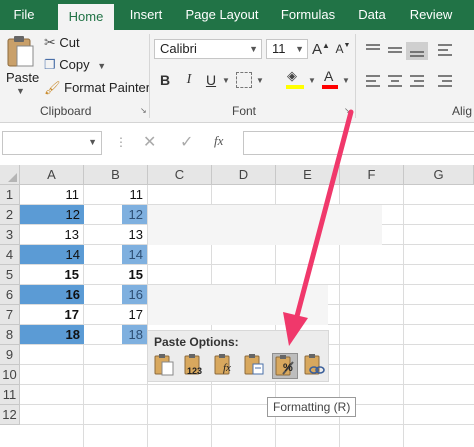 The image size is (474, 447). Describe the element at coordinates (146, 15) in the screenshot. I see `tab-insert: Insert` at that location.